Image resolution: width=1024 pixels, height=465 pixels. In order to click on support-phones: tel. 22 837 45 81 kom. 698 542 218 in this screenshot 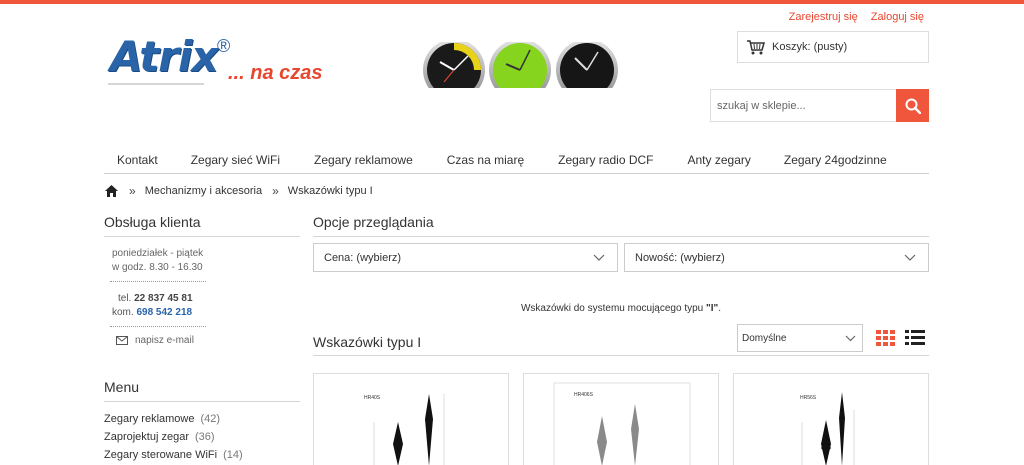, I will do `click(202, 301)`.